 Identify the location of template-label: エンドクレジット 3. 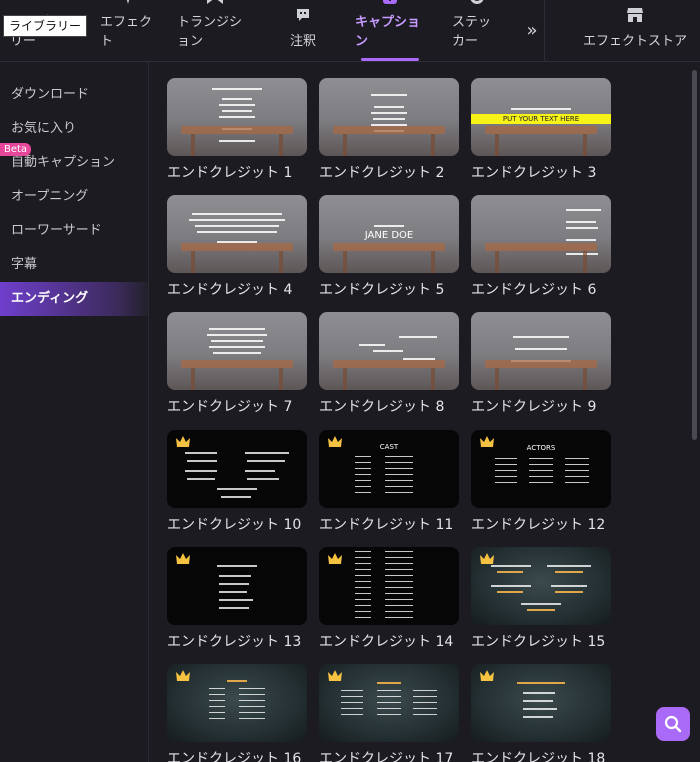
(534, 173).